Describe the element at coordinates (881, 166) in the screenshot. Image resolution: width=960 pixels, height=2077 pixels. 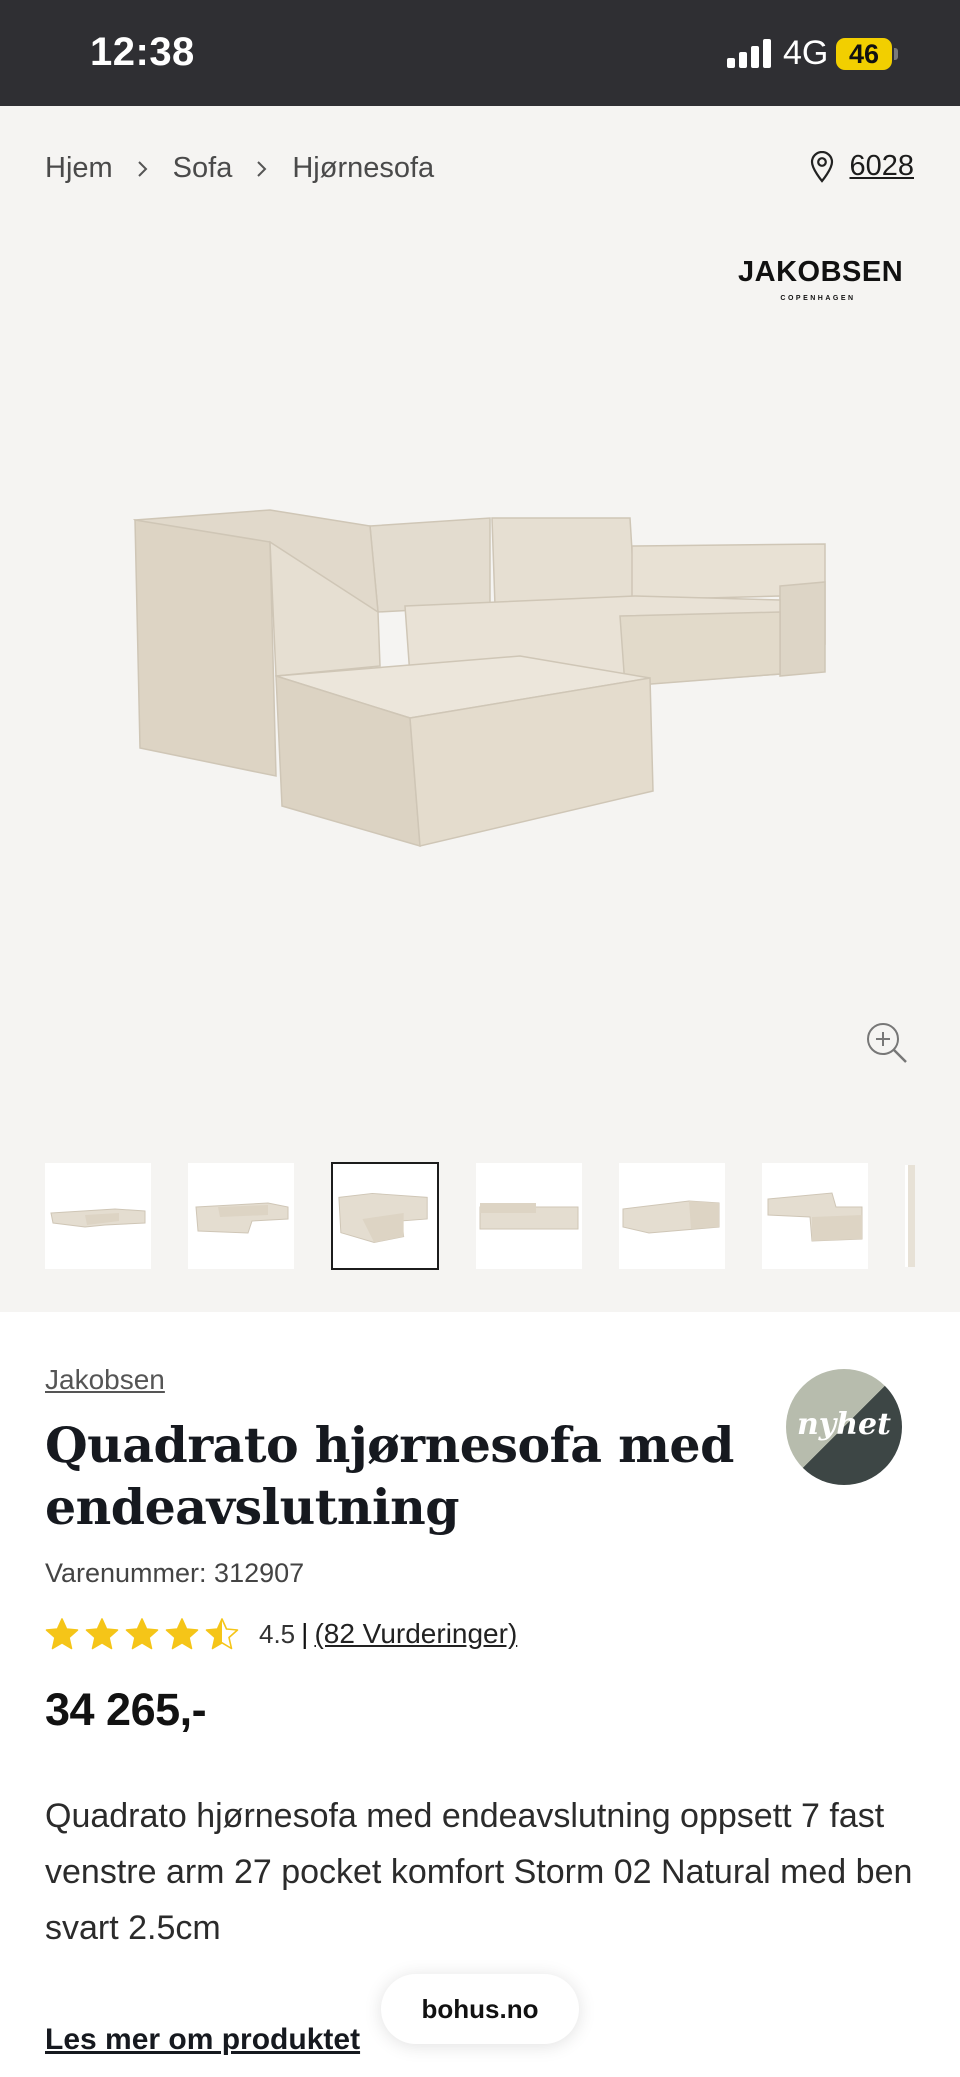
I see `store-code: 6028` at that location.